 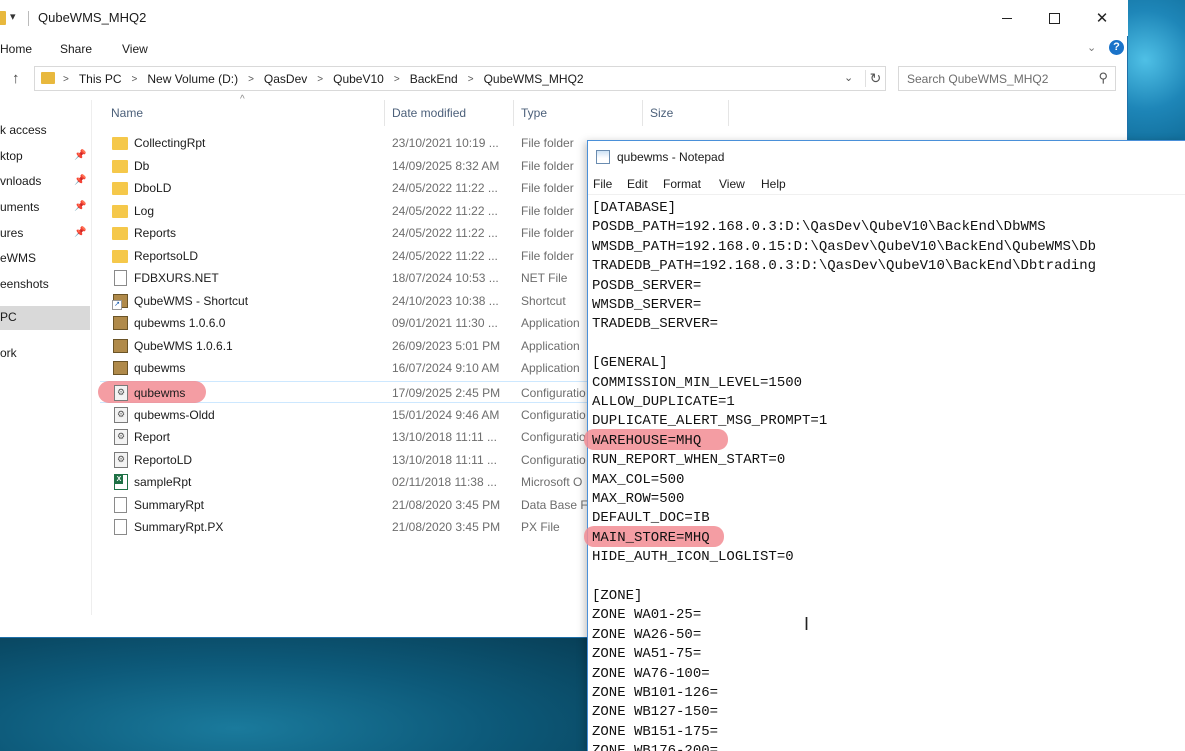 What do you see at coordinates (45, 208) in the screenshot?
I see `nav-item-documents: uments 📌` at bounding box center [45, 208].